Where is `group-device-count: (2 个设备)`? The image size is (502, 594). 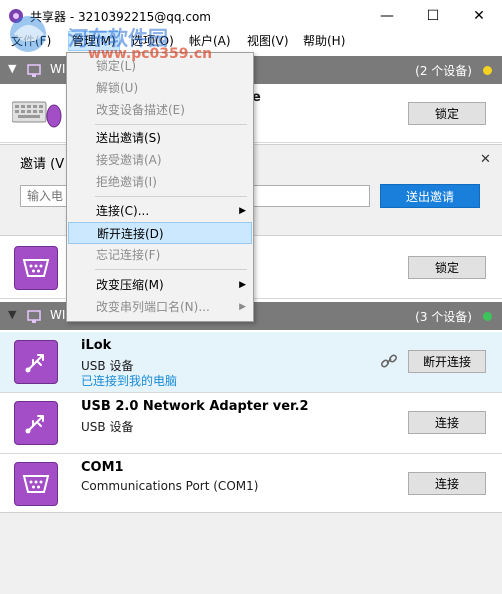 group-device-count: (2 个设备) is located at coordinates (443, 71).